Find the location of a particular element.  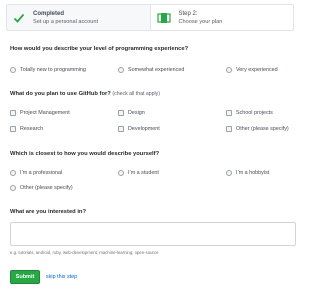

usage-option: Design is located at coordinates (131, 113).